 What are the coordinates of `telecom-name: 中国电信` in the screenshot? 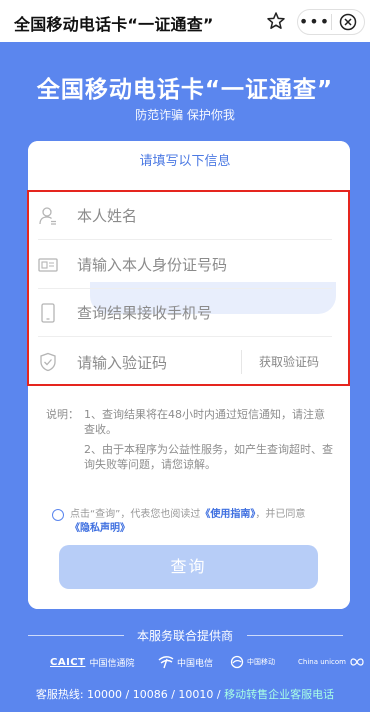 It's located at (195, 663).